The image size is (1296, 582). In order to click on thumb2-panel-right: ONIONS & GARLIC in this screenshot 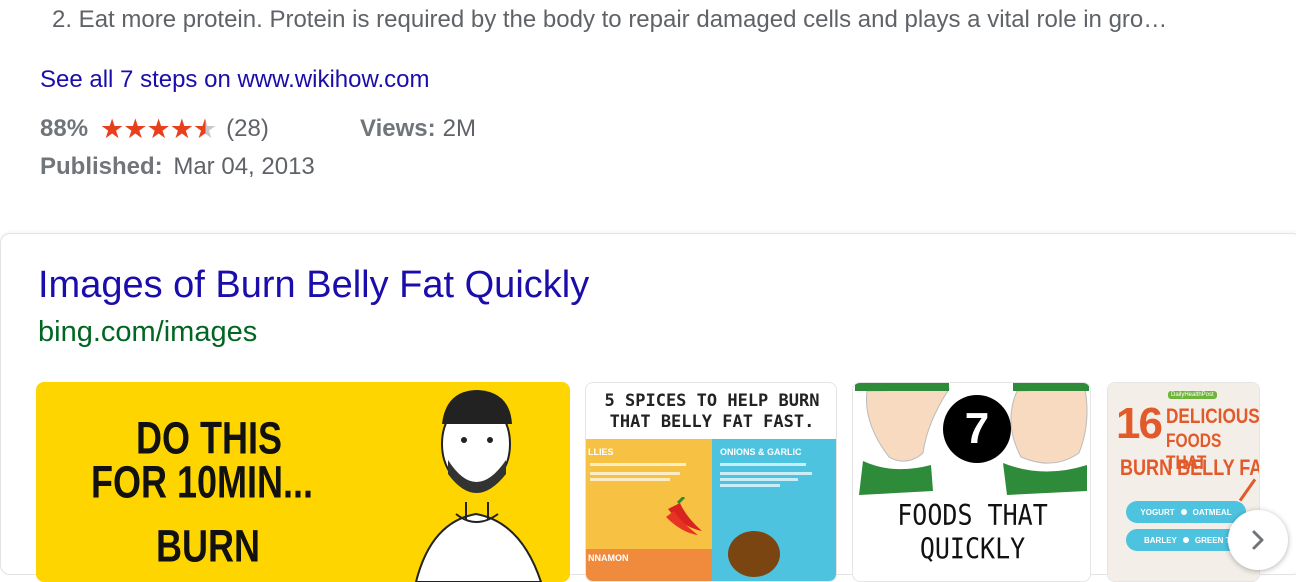, I will do `click(774, 494)`.